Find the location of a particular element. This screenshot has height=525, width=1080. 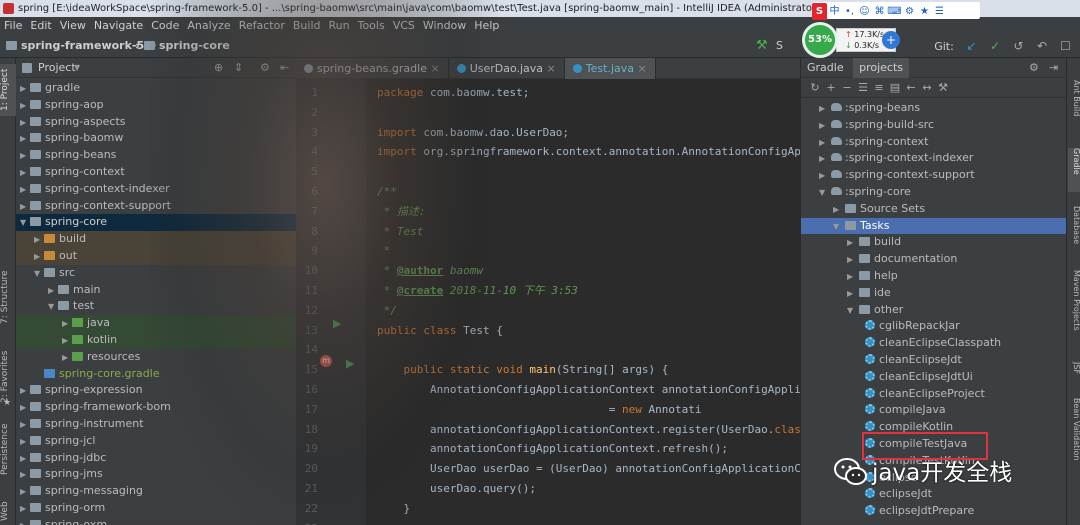

breakpoint-icon: m is located at coordinates (326, 361).